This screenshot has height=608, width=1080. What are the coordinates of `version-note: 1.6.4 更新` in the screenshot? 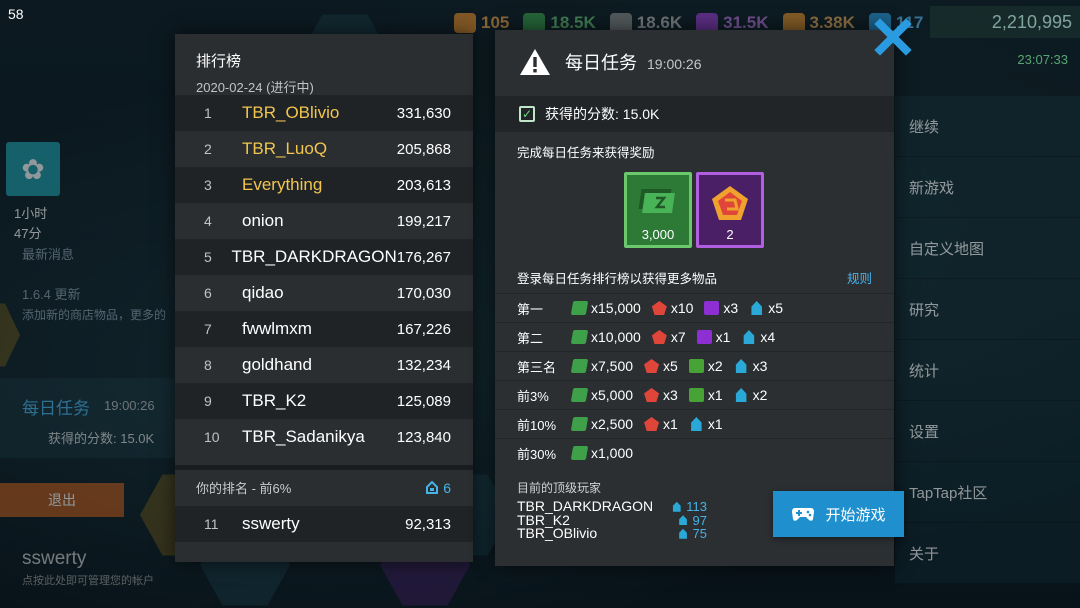 It's located at (51, 293).